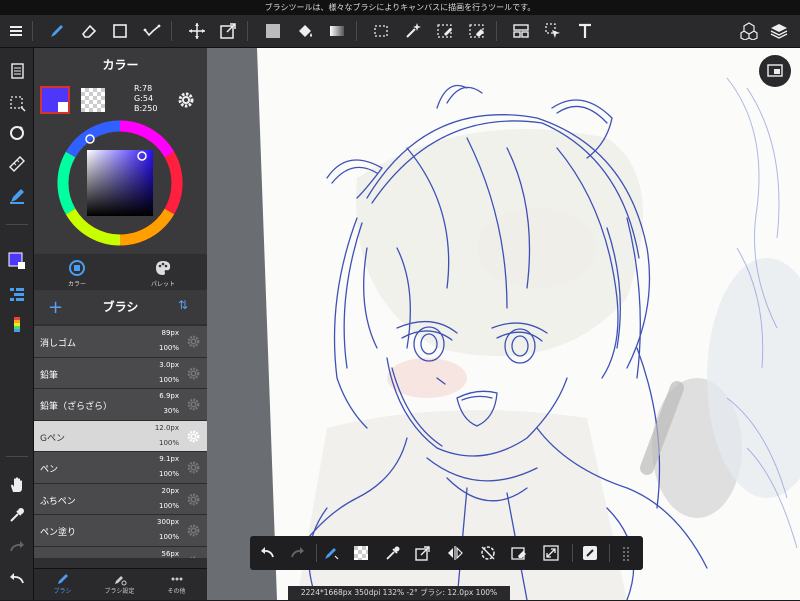 This screenshot has width=800, height=601. What do you see at coordinates (170, 333) in the screenshot?
I see `brush-size: 89px` at bounding box center [170, 333].